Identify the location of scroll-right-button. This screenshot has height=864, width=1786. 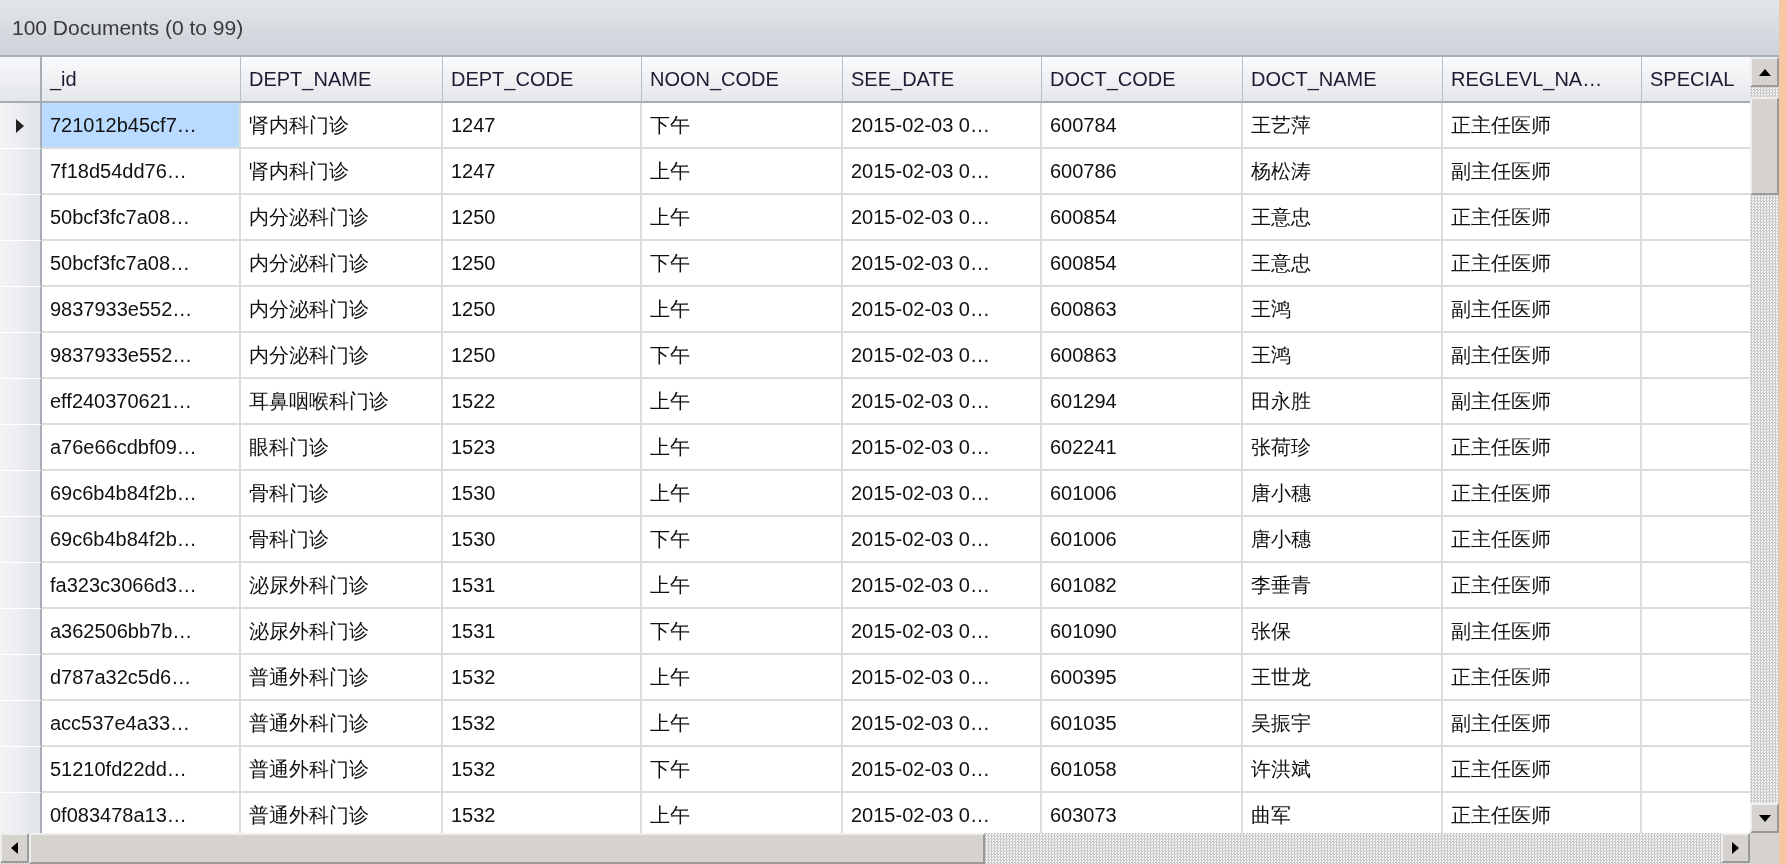
(1735, 848).